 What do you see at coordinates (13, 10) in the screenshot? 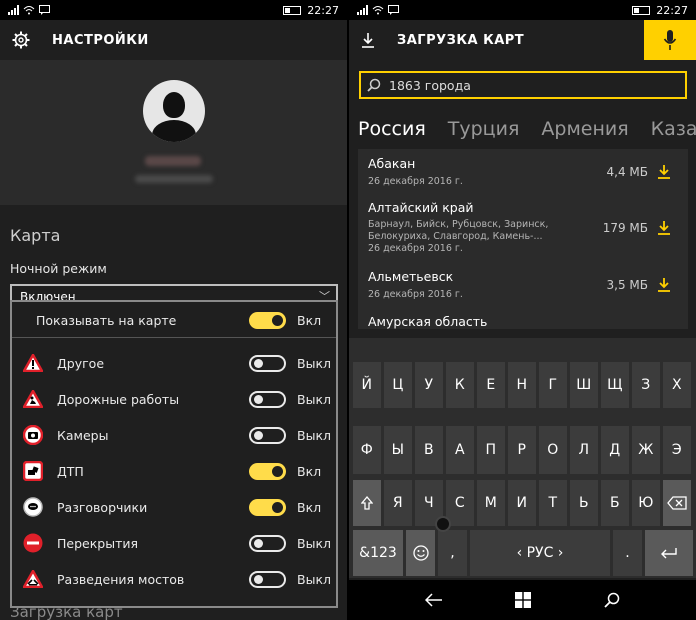
I see `signal-icon` at bounding box center [13, 10].